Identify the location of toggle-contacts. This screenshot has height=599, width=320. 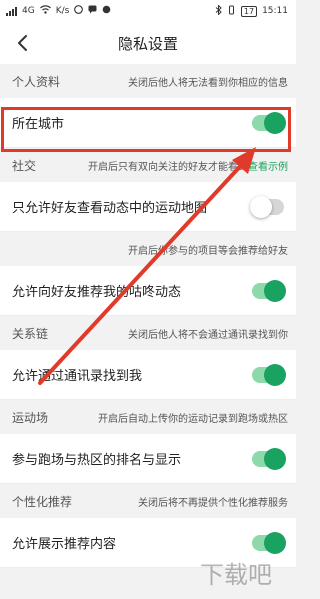
(269, 374).